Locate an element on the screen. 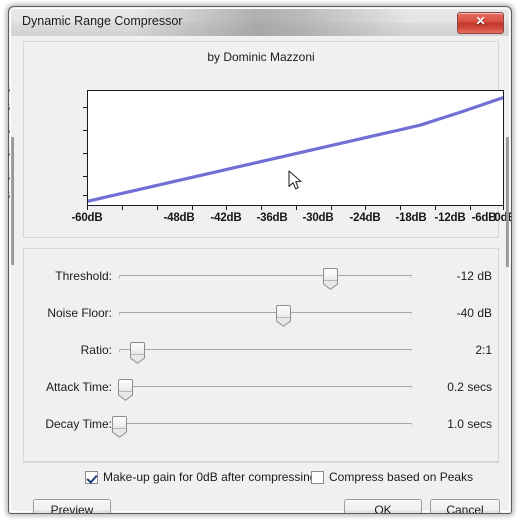 The height and width of the screenshot is (528, 528). title-bar: Dynamic Range Compressor ✕ is located at coordinates (260, 22).